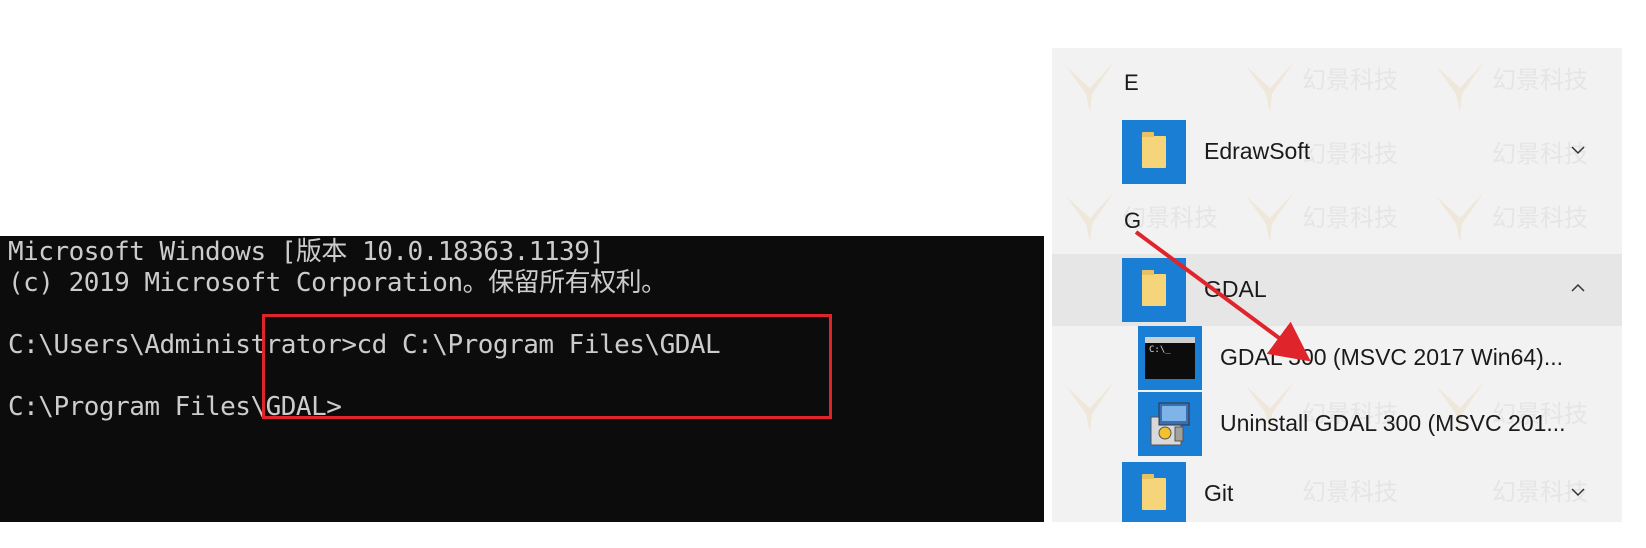 This screenshot has width=1646, height=548. I want to click on annotation-arrow, so click(1222, 296).